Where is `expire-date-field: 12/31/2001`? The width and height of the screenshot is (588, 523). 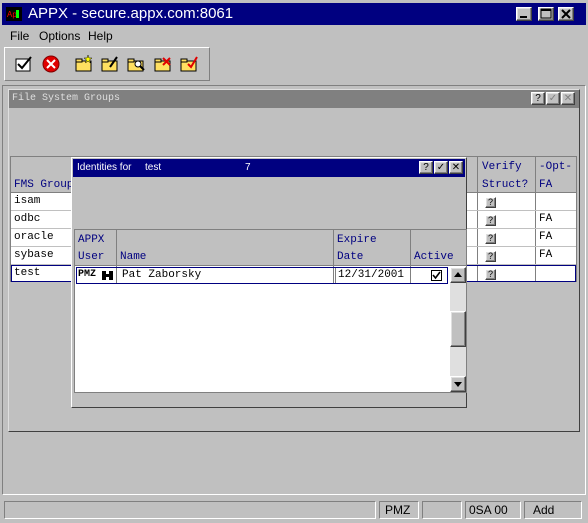 expire-date-field: 12/31/2001 is located at coordinates (373, 275).